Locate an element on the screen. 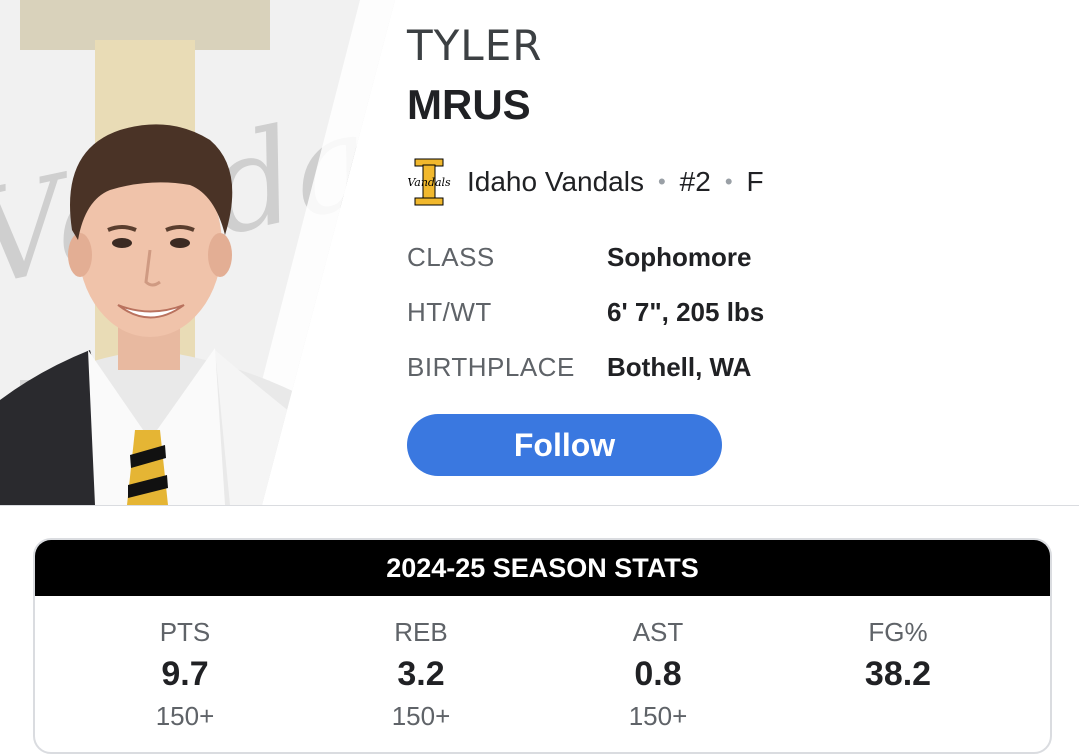 The height and width of the screenshot is (756, 1079). bio-label: CLASS is located at coordinates (451, 257).